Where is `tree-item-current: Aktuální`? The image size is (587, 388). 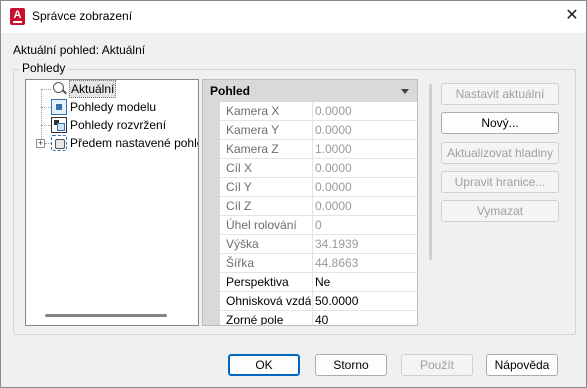
tree-item-current: Aktuální is located at coordinates (112, 89).